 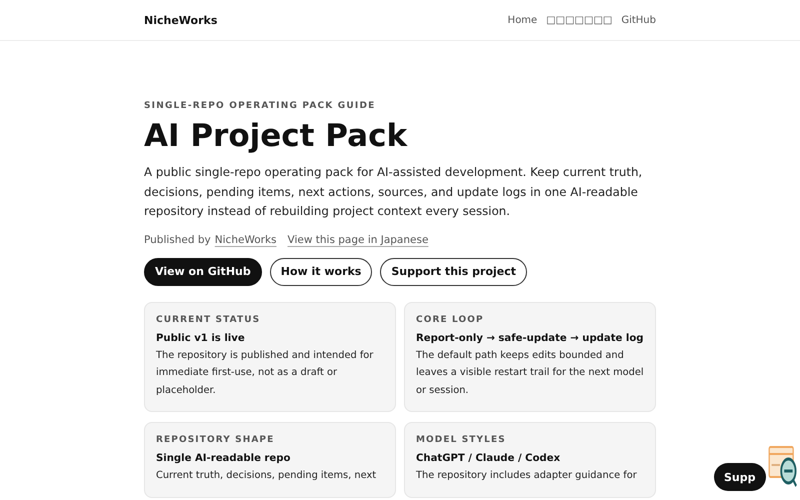 What do you see at coordinates (201, 338) in the screenshot?
I see `card-title: Public v1 is live` at bounding box center [201, 338].